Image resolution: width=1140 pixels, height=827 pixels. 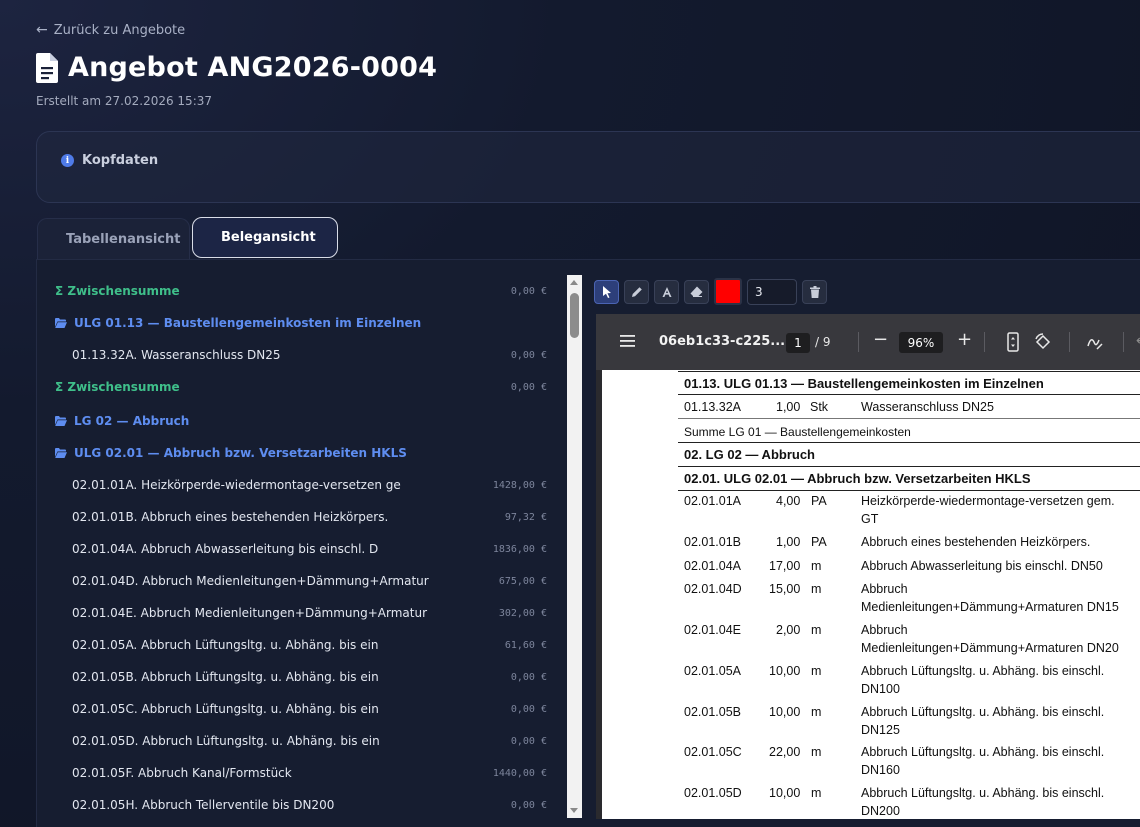 What do you see at coordinates (574, 810) in the screenshot?
I see `scroll-down-icon` at bounding box center [574, 810].